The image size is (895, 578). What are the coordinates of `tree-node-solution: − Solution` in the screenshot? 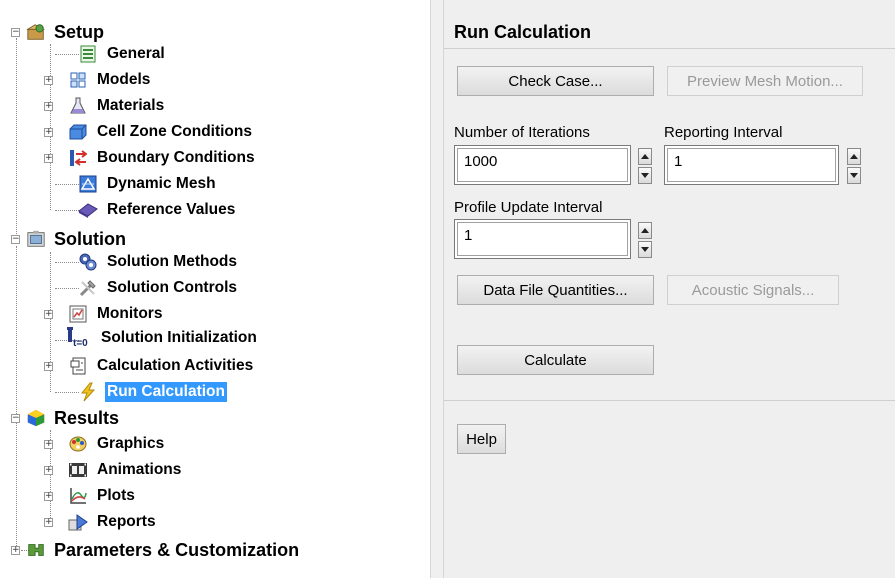 It's located at (69, 239).